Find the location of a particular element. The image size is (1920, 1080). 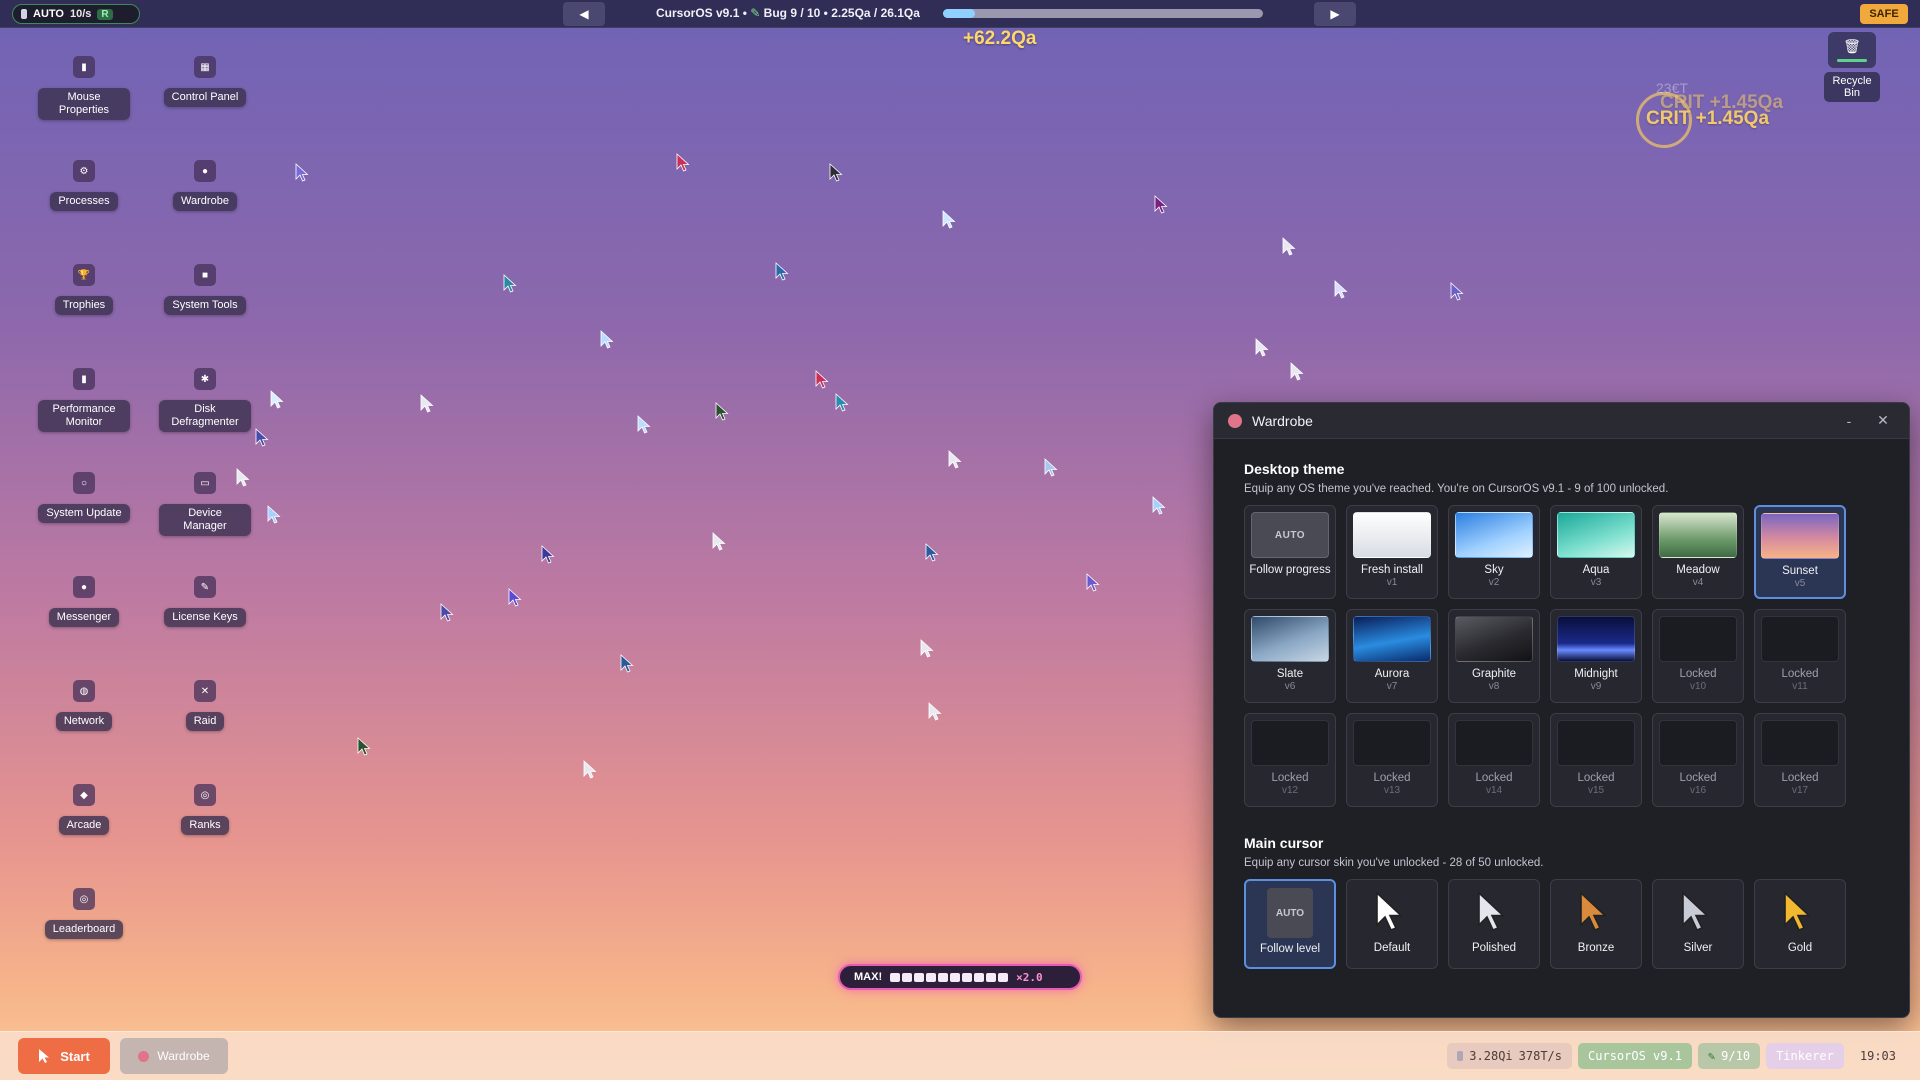

theme-version: v4 is located at coordinates (1698, 582).